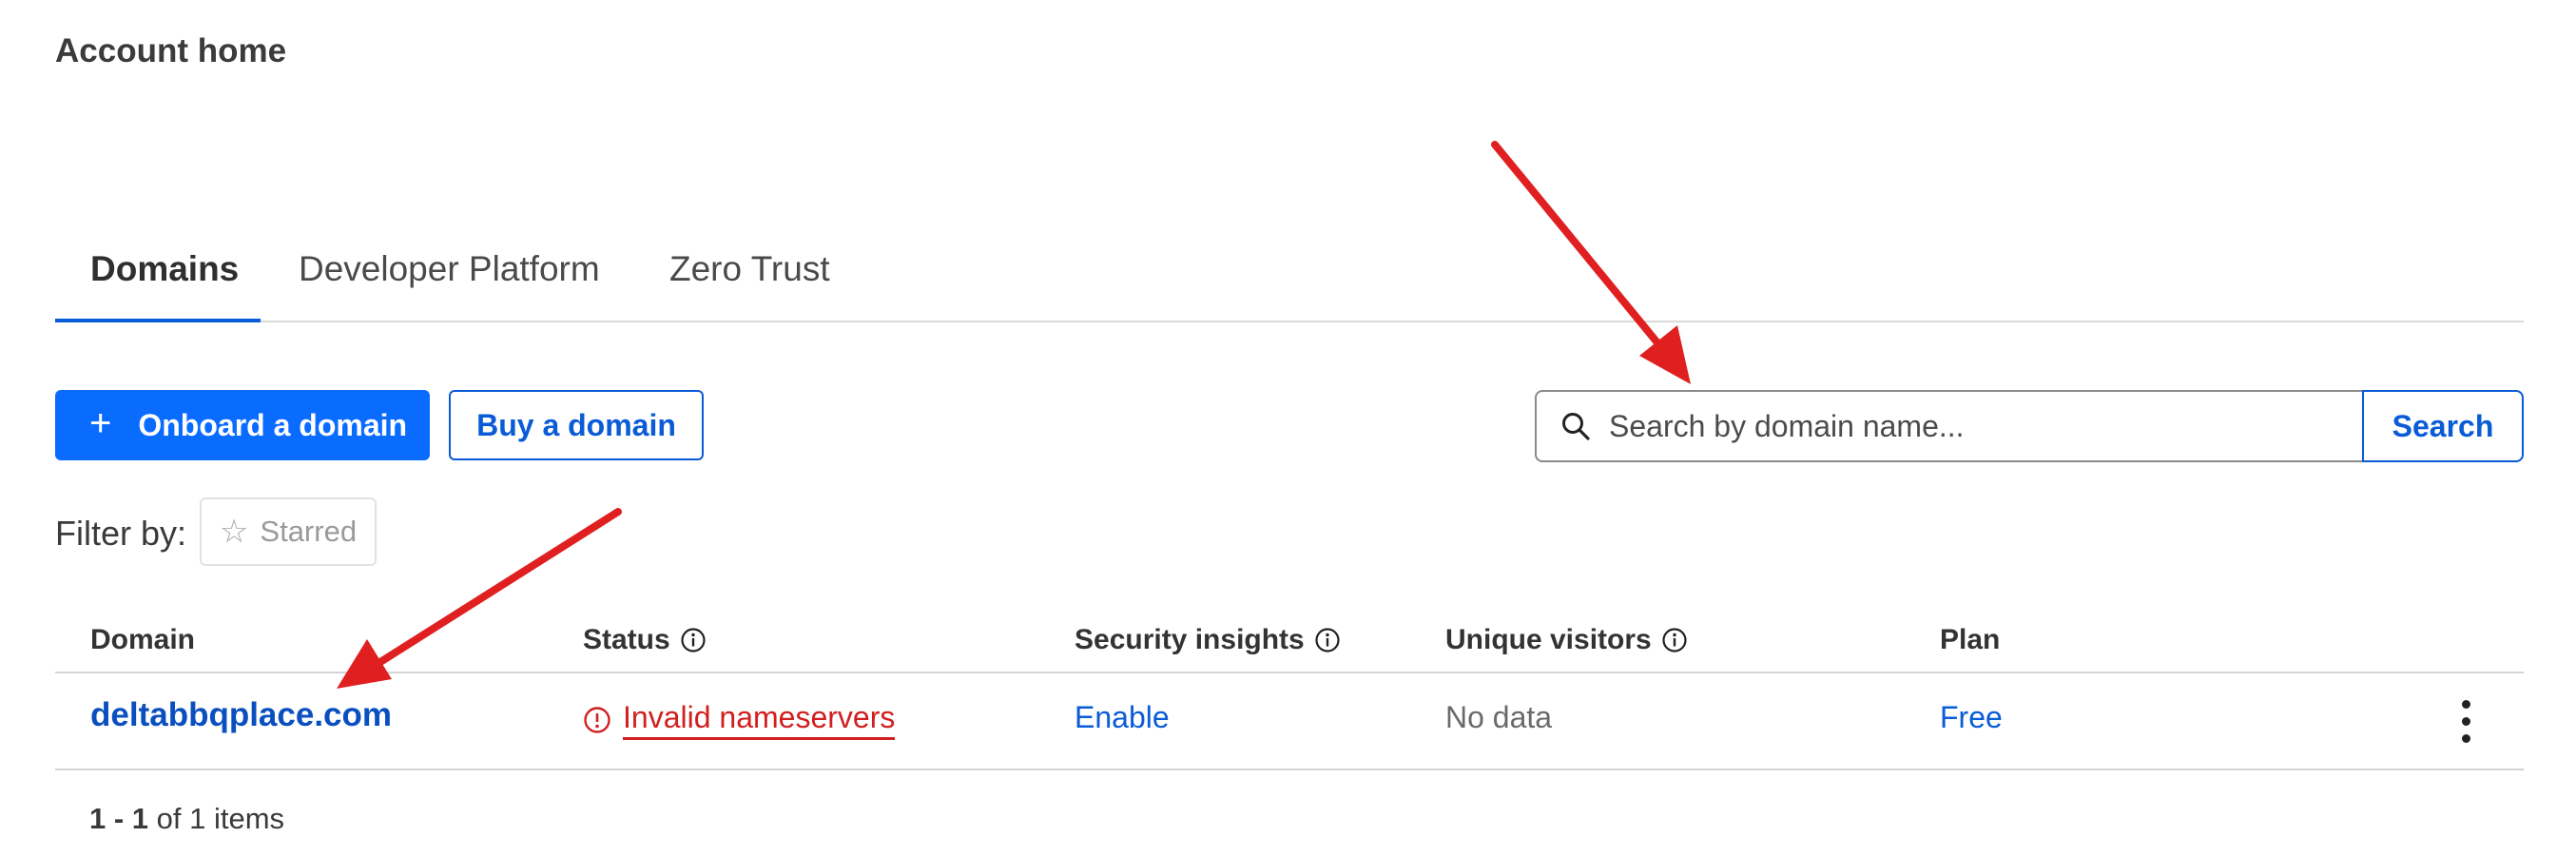  I want to click on star-outline-icon: ☆, so click(234, 532).